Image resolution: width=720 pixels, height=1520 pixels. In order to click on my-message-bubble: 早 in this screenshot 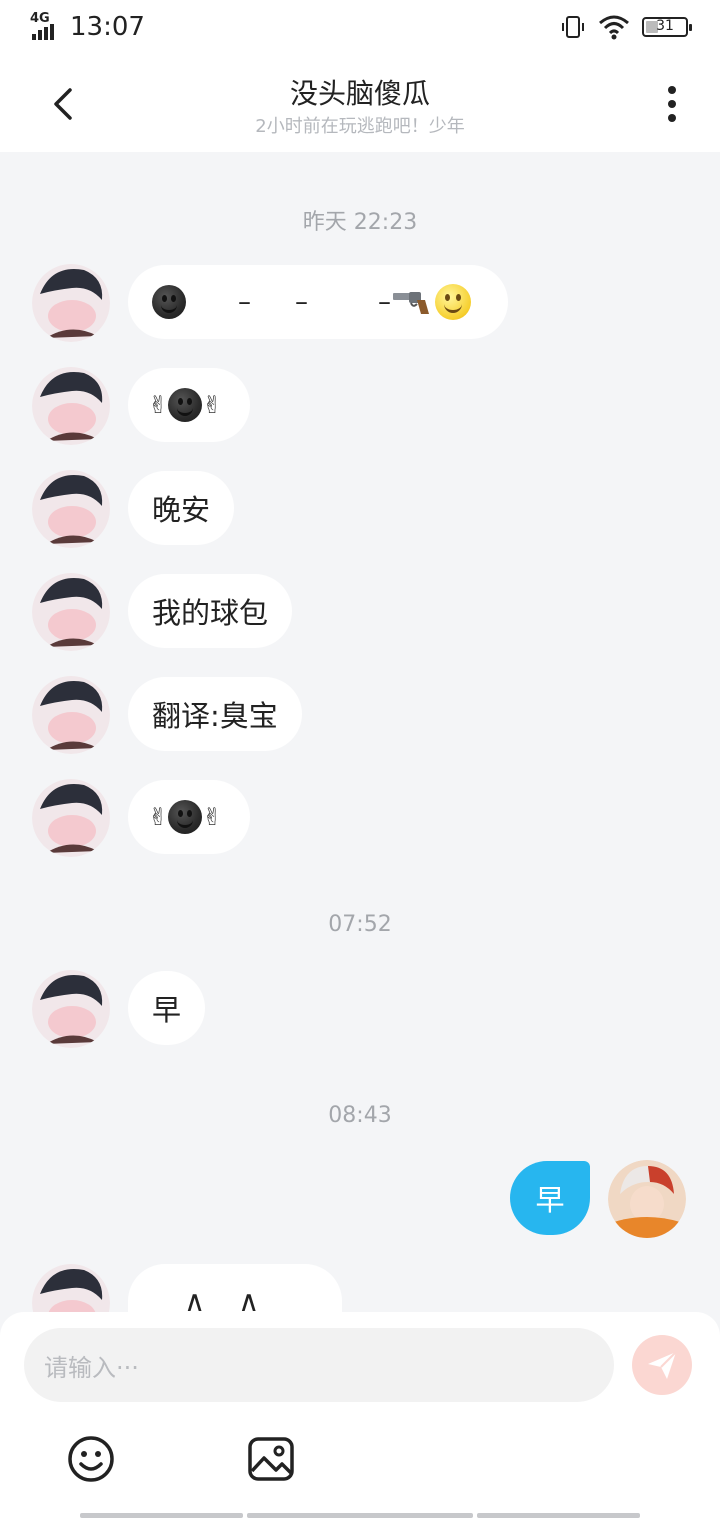, I will do `click(550, 1198)`.